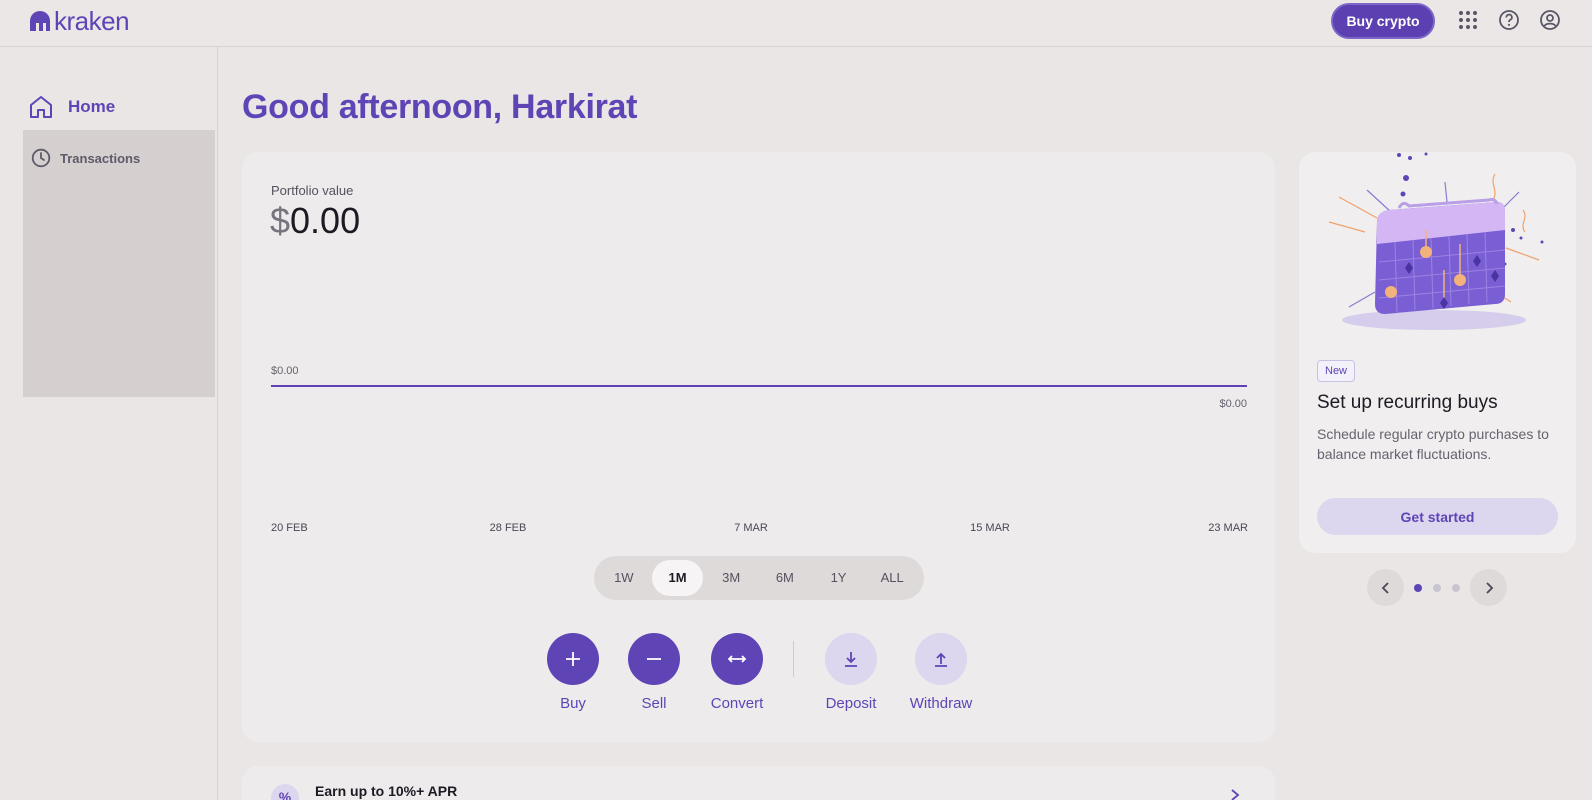 The height and width of the screenshot is (800, 1592). I want to click on download-icon, so click(851, 659).